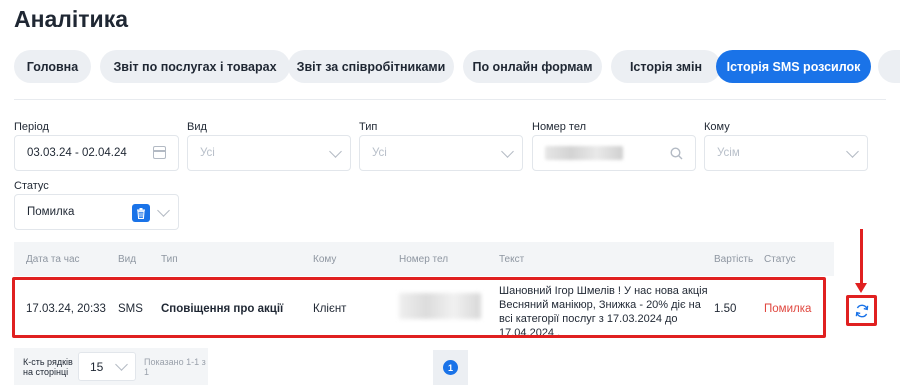 The height and width of the screenshot is (385, 900). I want to click on resend-button, so click(861, 310).